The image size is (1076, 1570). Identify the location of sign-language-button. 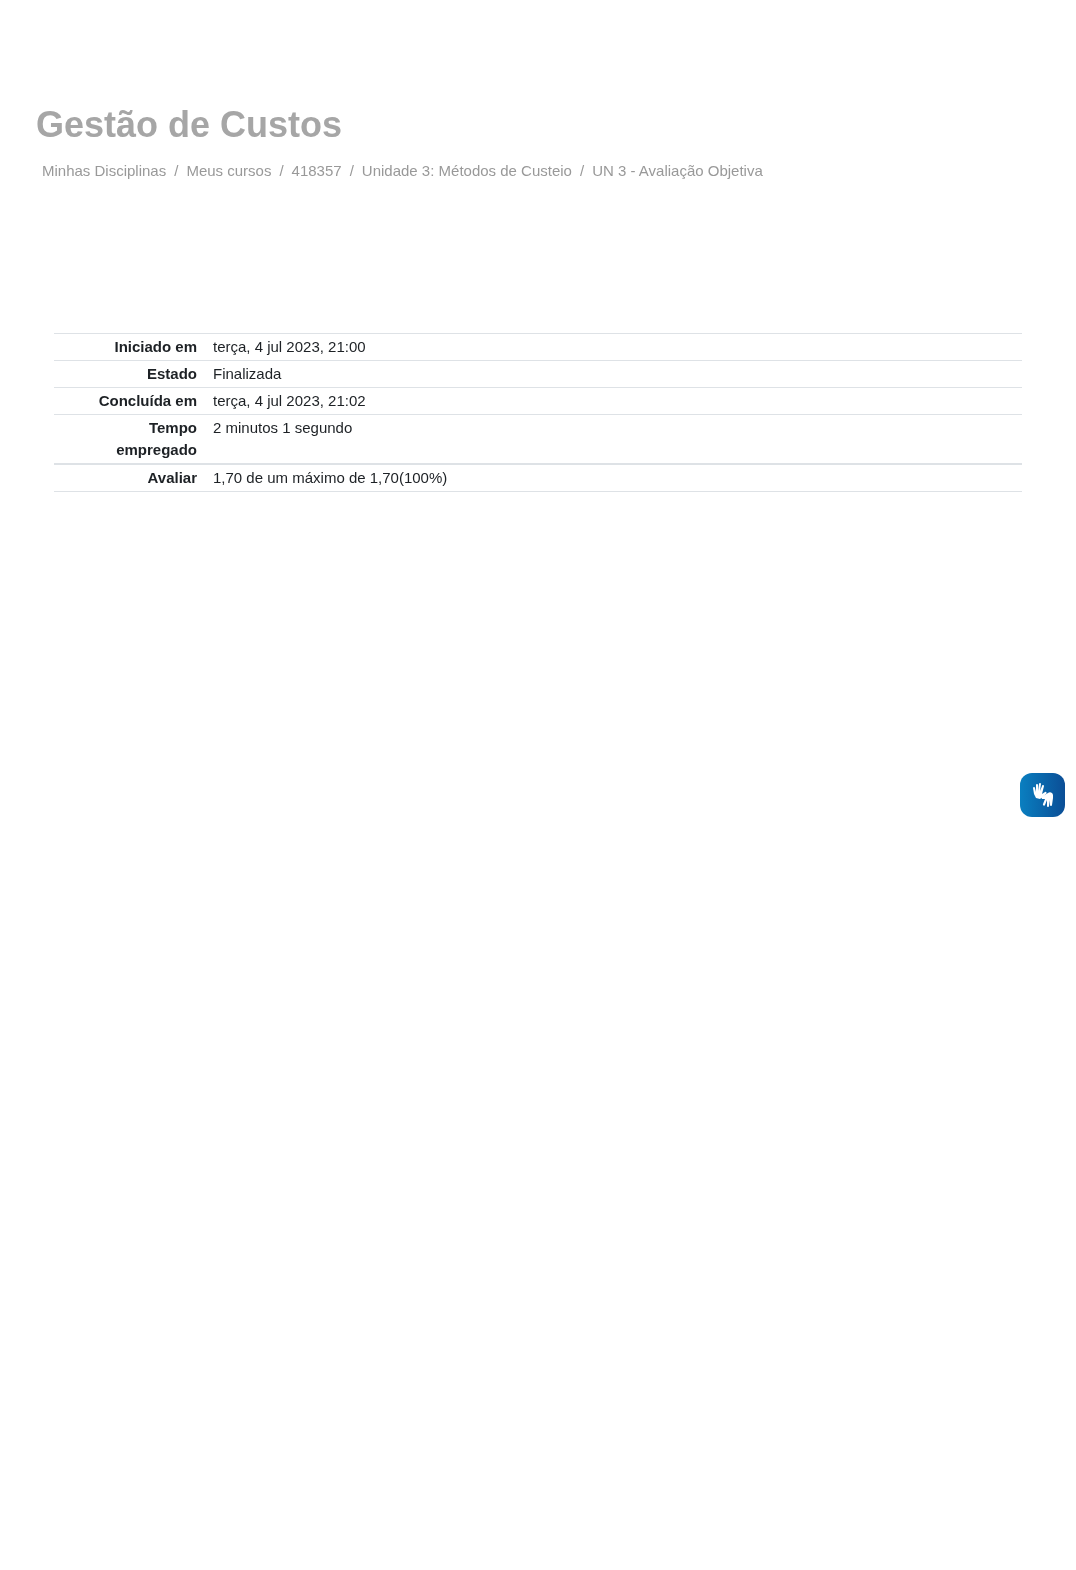
(1042, 795).